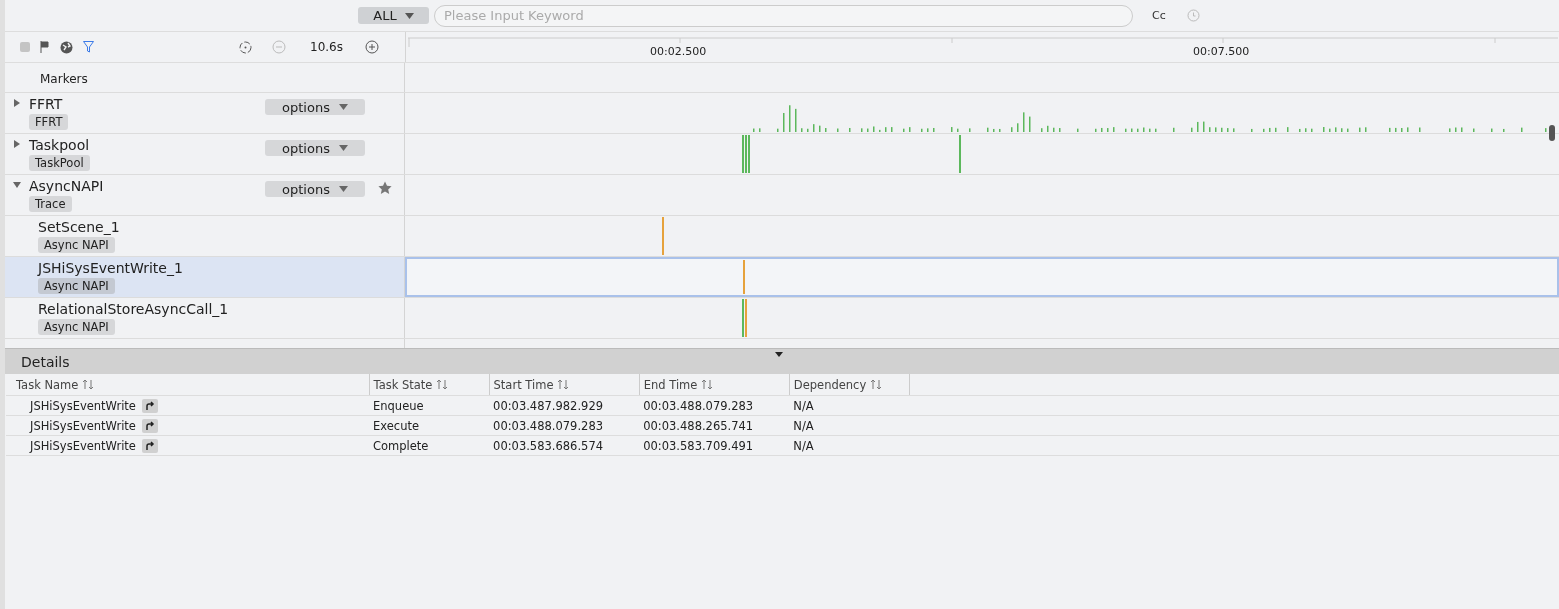 Image resolution: width=1559 pixels, height=609 pixels. I want to click on track-name: FFRT, so click(46, 104).